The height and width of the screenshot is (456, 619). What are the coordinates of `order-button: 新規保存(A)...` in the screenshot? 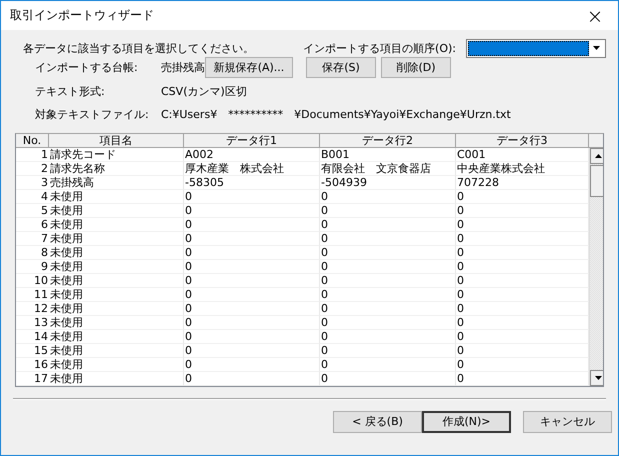 It's located at (249, 67).